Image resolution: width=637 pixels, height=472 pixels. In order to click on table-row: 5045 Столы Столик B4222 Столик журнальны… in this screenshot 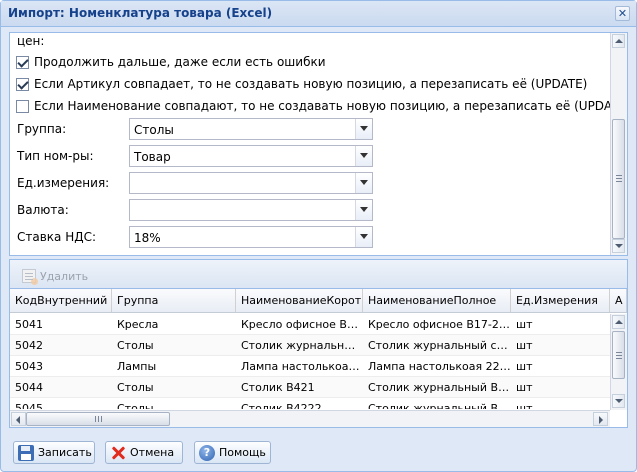, I will do `click(310, 403)`.